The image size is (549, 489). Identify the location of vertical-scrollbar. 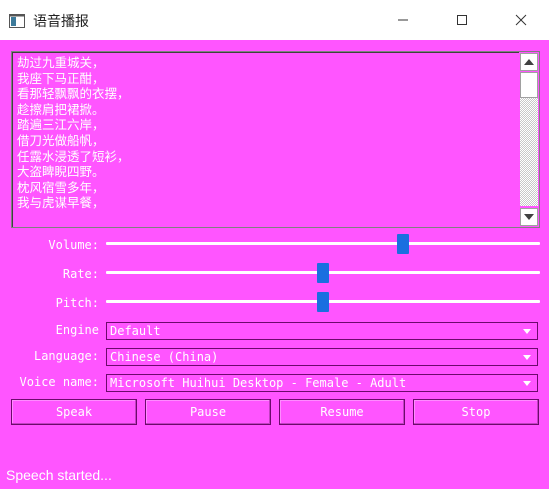
(529, 139).